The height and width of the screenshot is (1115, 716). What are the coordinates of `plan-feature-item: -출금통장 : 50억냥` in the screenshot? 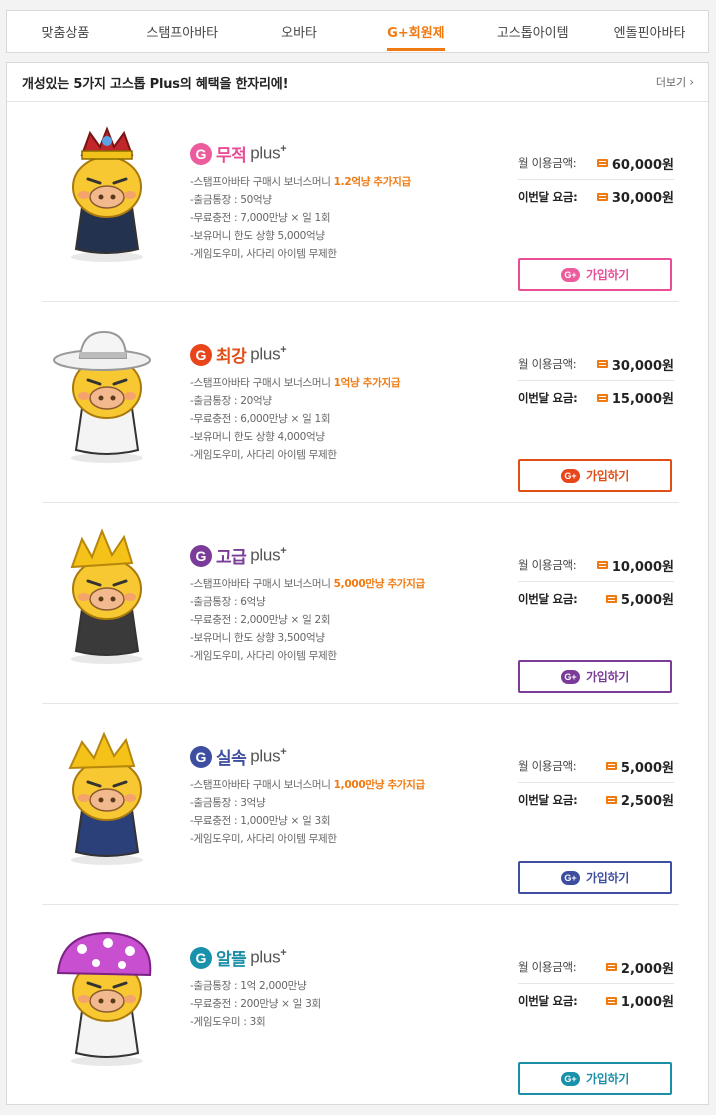 It's located at (300, 200).